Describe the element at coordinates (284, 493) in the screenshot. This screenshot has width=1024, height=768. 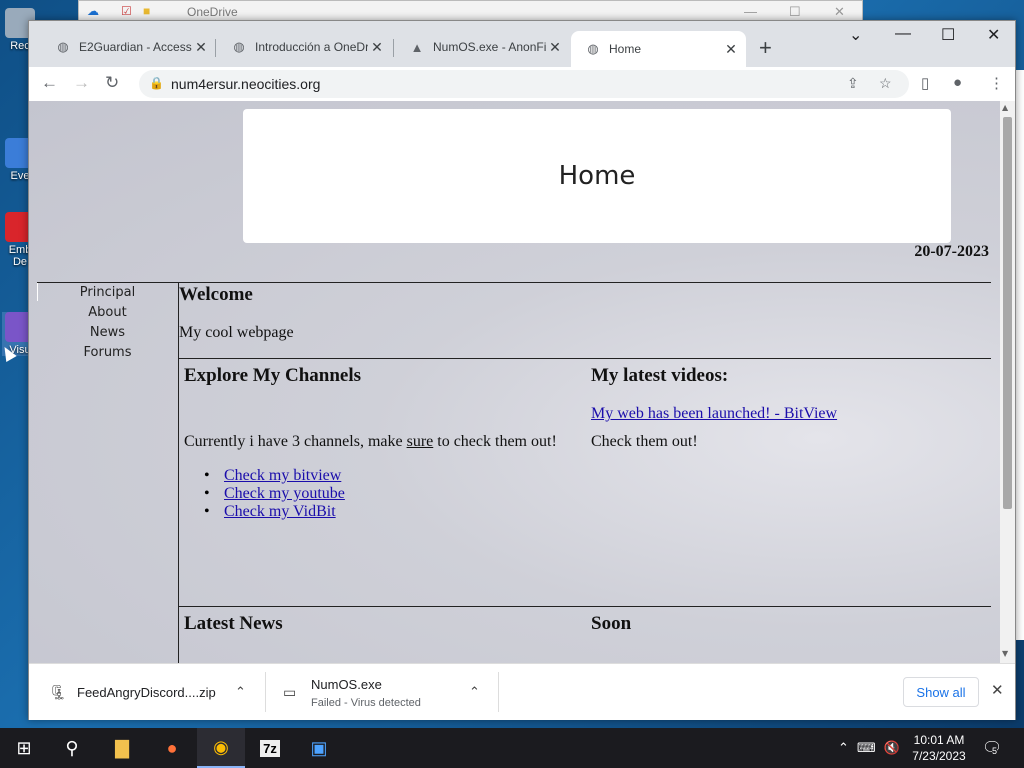
I see `link-youtube: Check my youtube` at that location.